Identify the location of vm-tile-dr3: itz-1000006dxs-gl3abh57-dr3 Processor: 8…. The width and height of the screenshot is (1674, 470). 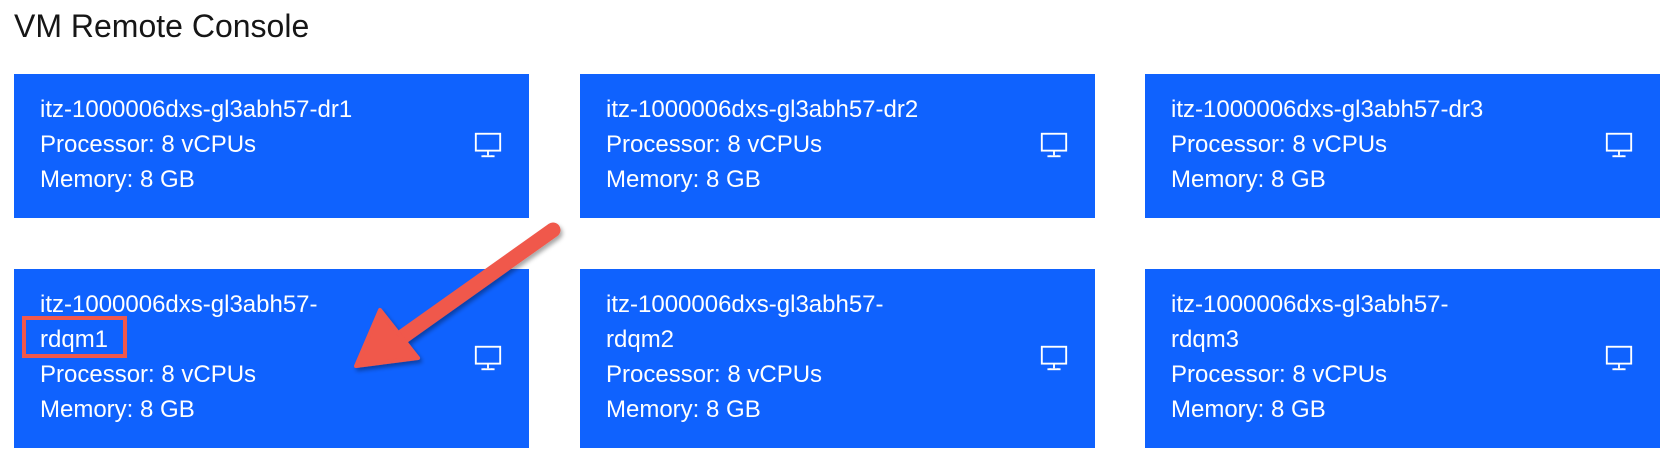
(1402, 146).